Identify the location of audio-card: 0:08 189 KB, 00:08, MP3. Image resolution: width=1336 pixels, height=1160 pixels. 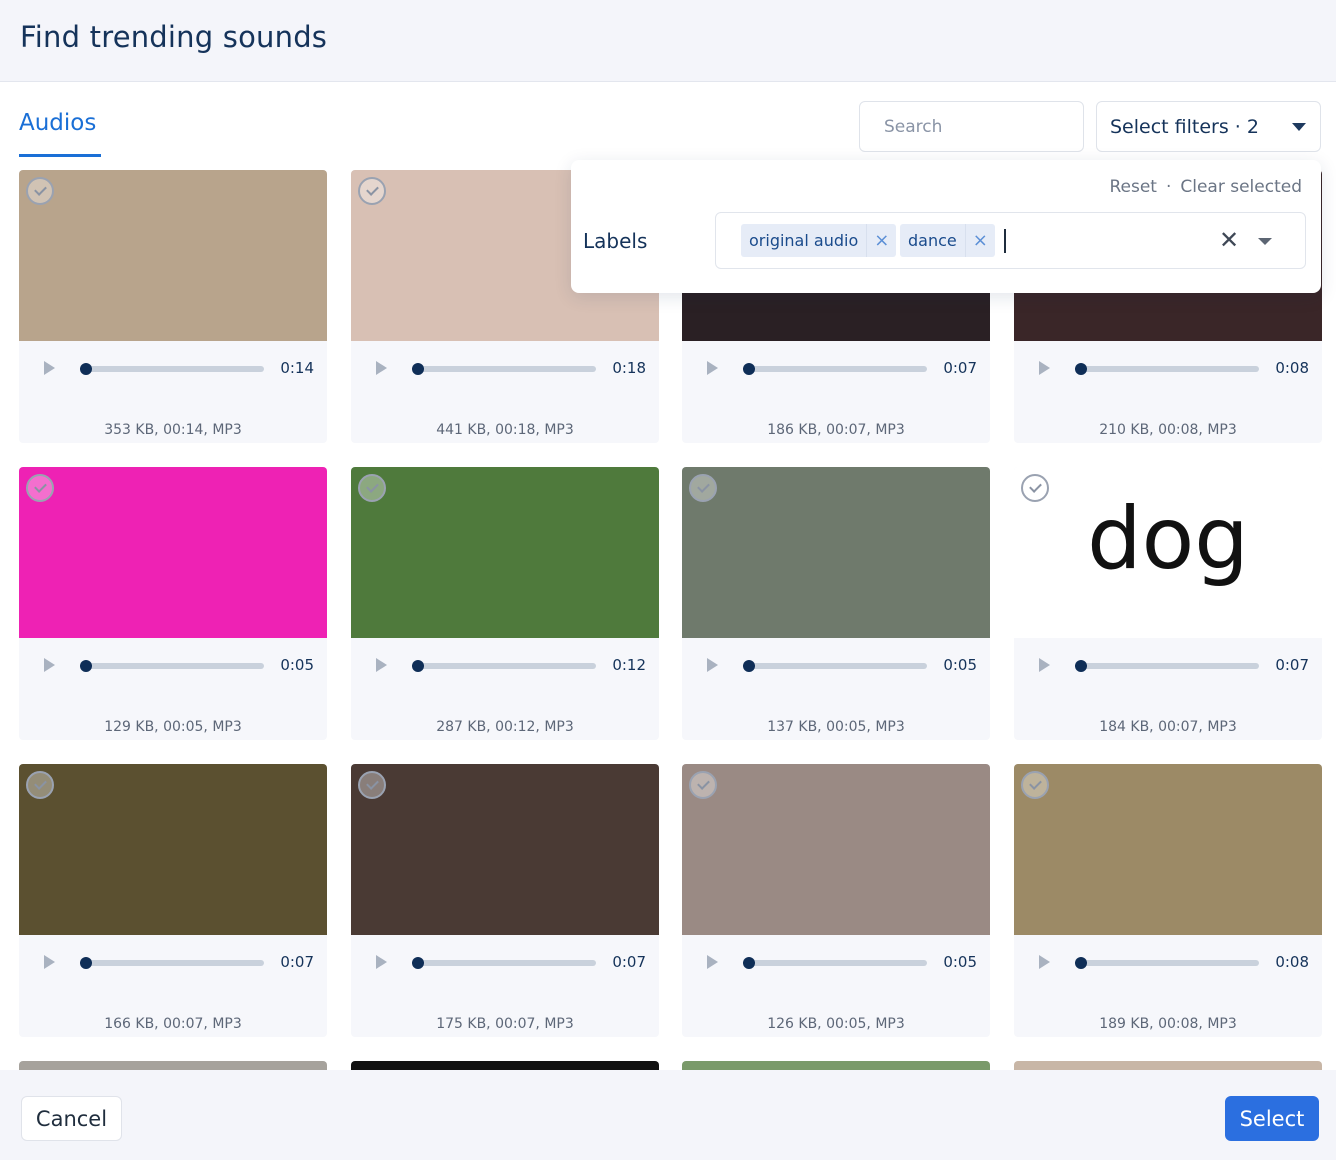
(1168, 900).